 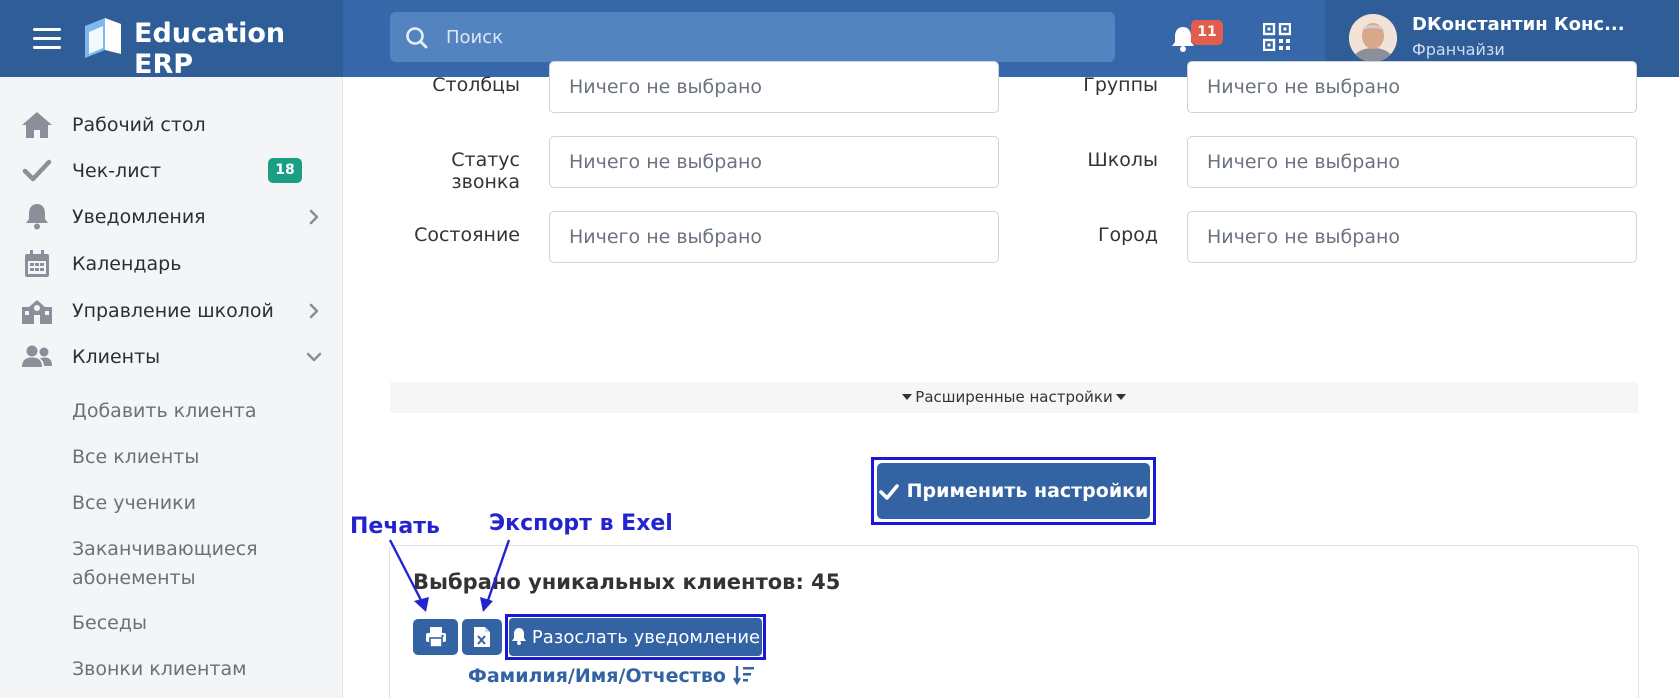 What do you see at coordinates (1412, 162) in the screenshot?
I see `schools-select: Ничего не выбрано` at bounding box center [1412, 162].